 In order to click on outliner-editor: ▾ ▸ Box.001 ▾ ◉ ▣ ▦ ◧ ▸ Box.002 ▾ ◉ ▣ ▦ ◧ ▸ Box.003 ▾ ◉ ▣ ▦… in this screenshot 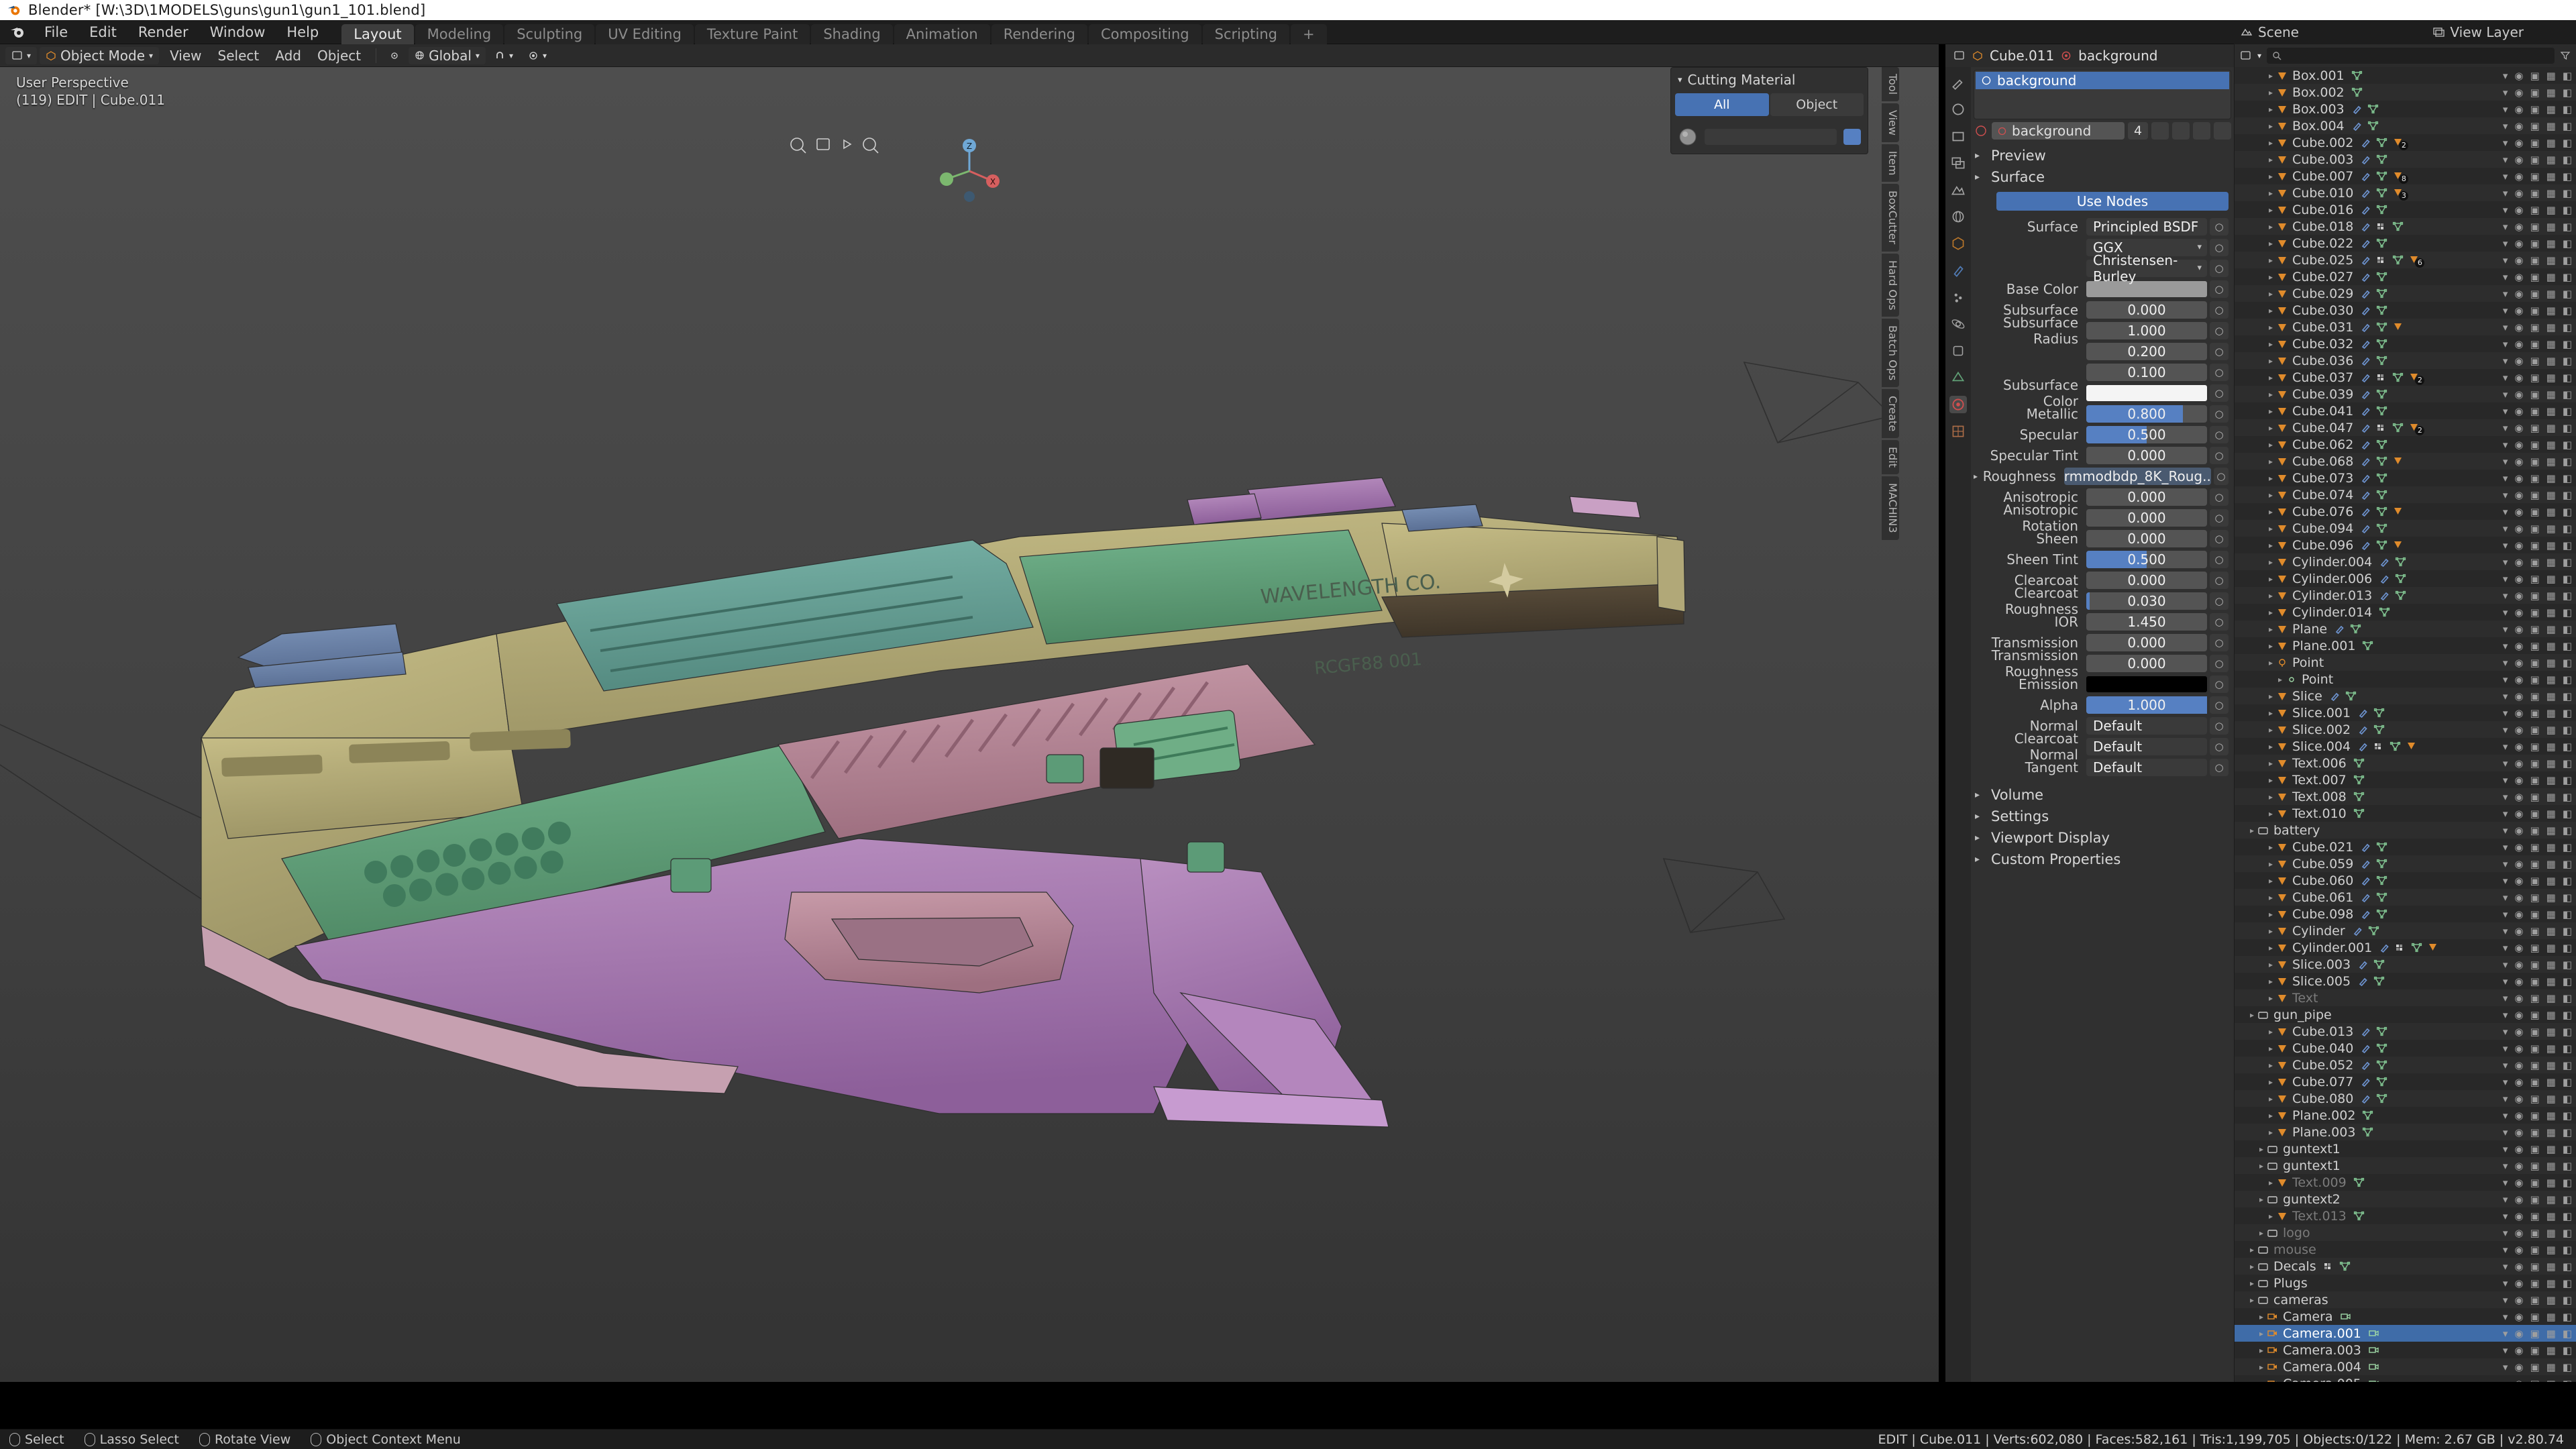, I will do `click(2405, 713)`.